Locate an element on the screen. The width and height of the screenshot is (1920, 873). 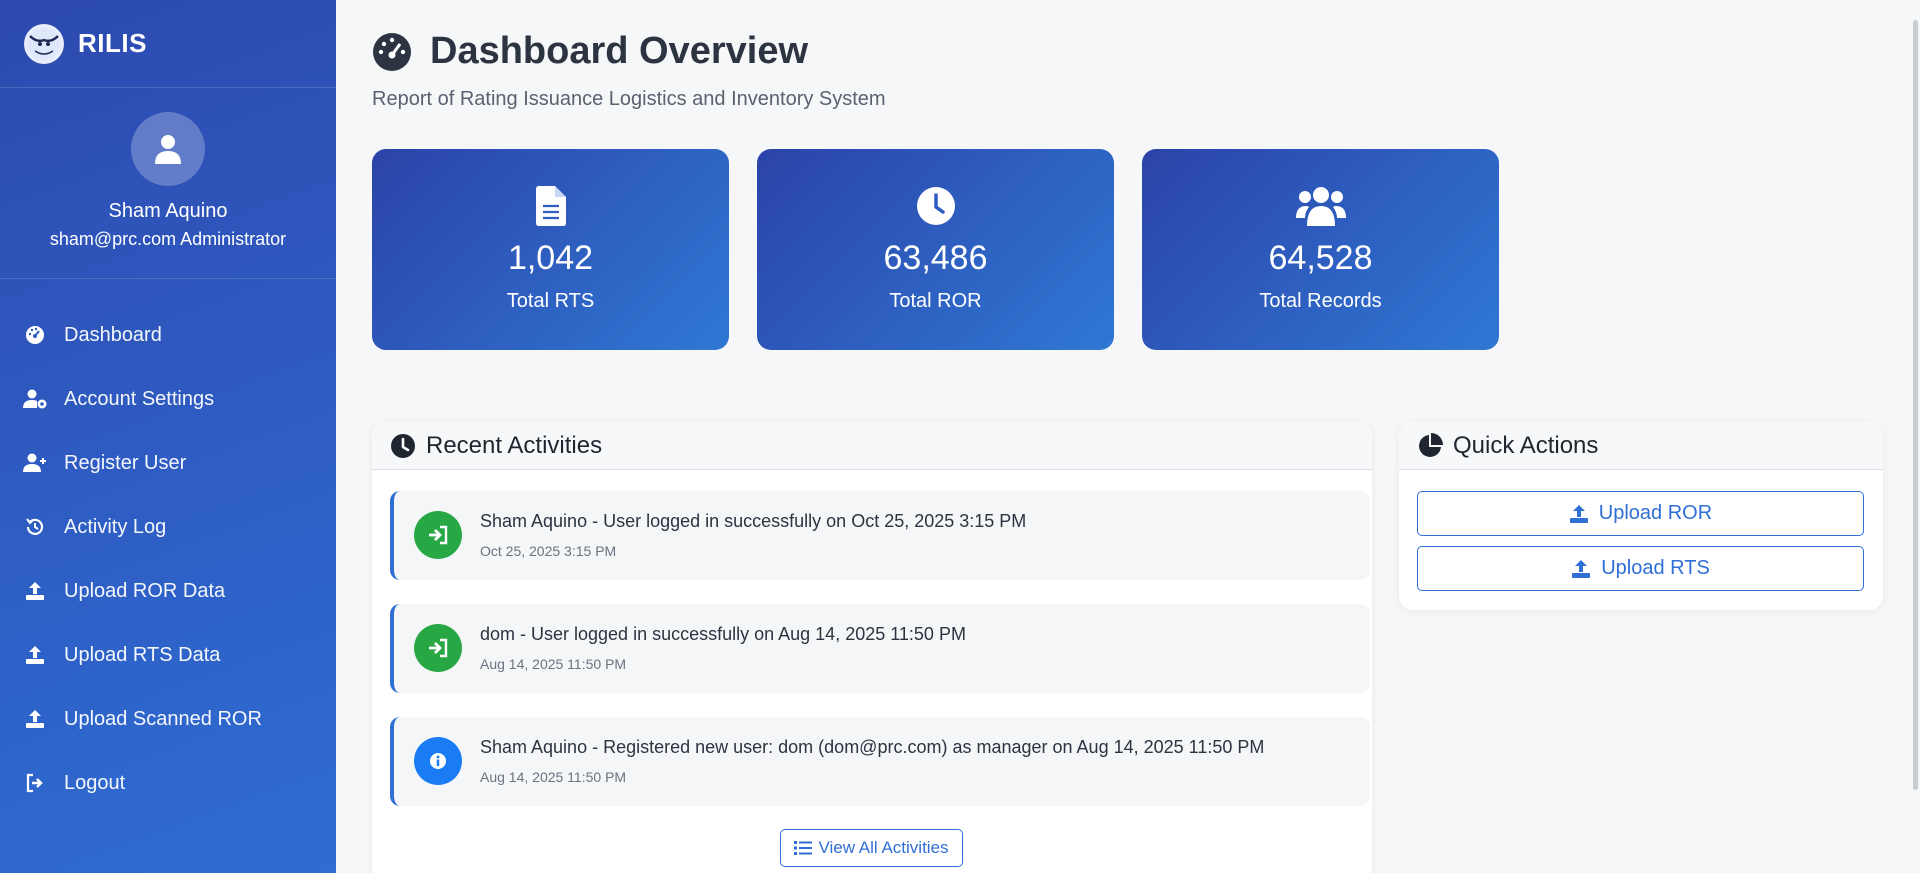
sidebar-item-upload-ror-data: Upload ROR Data is located at coordinates (168, 591).